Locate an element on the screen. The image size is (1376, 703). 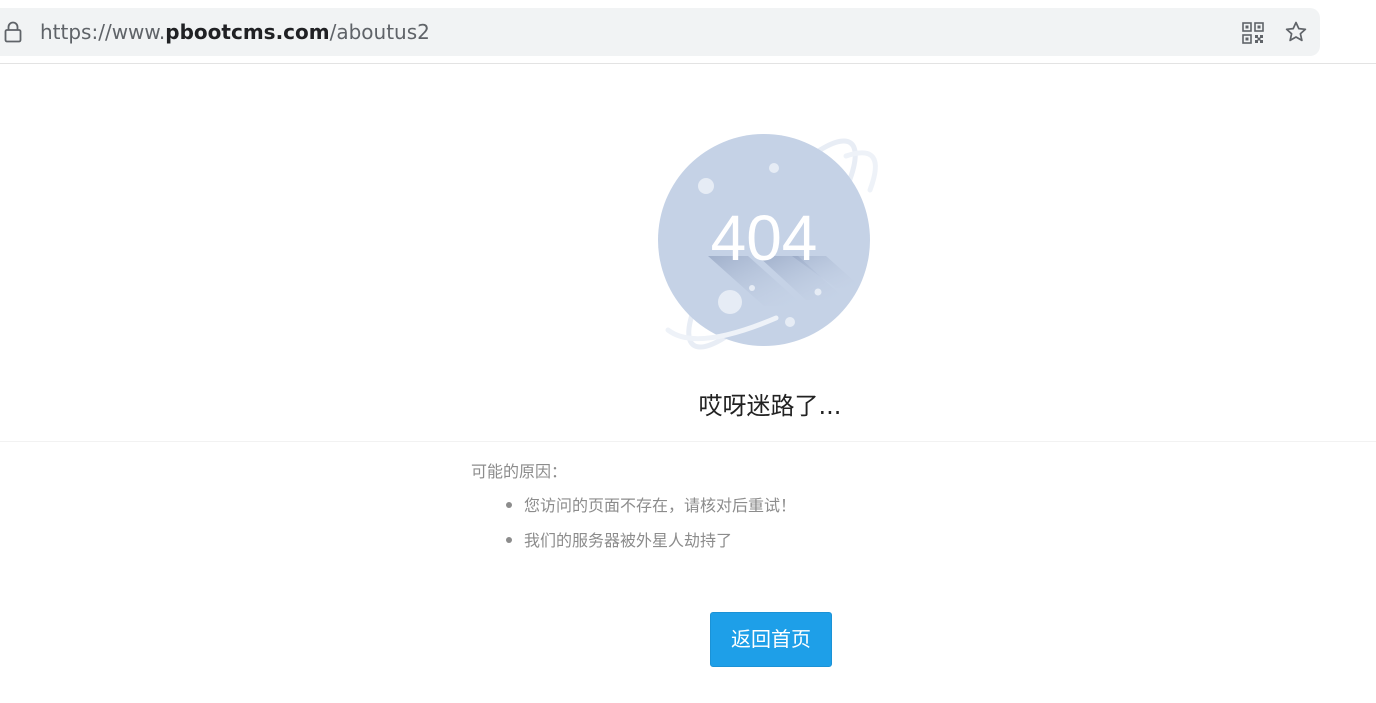
address-bar: https://www.pbootcms.com/aboutus2 is located at coordinates (660, 32).